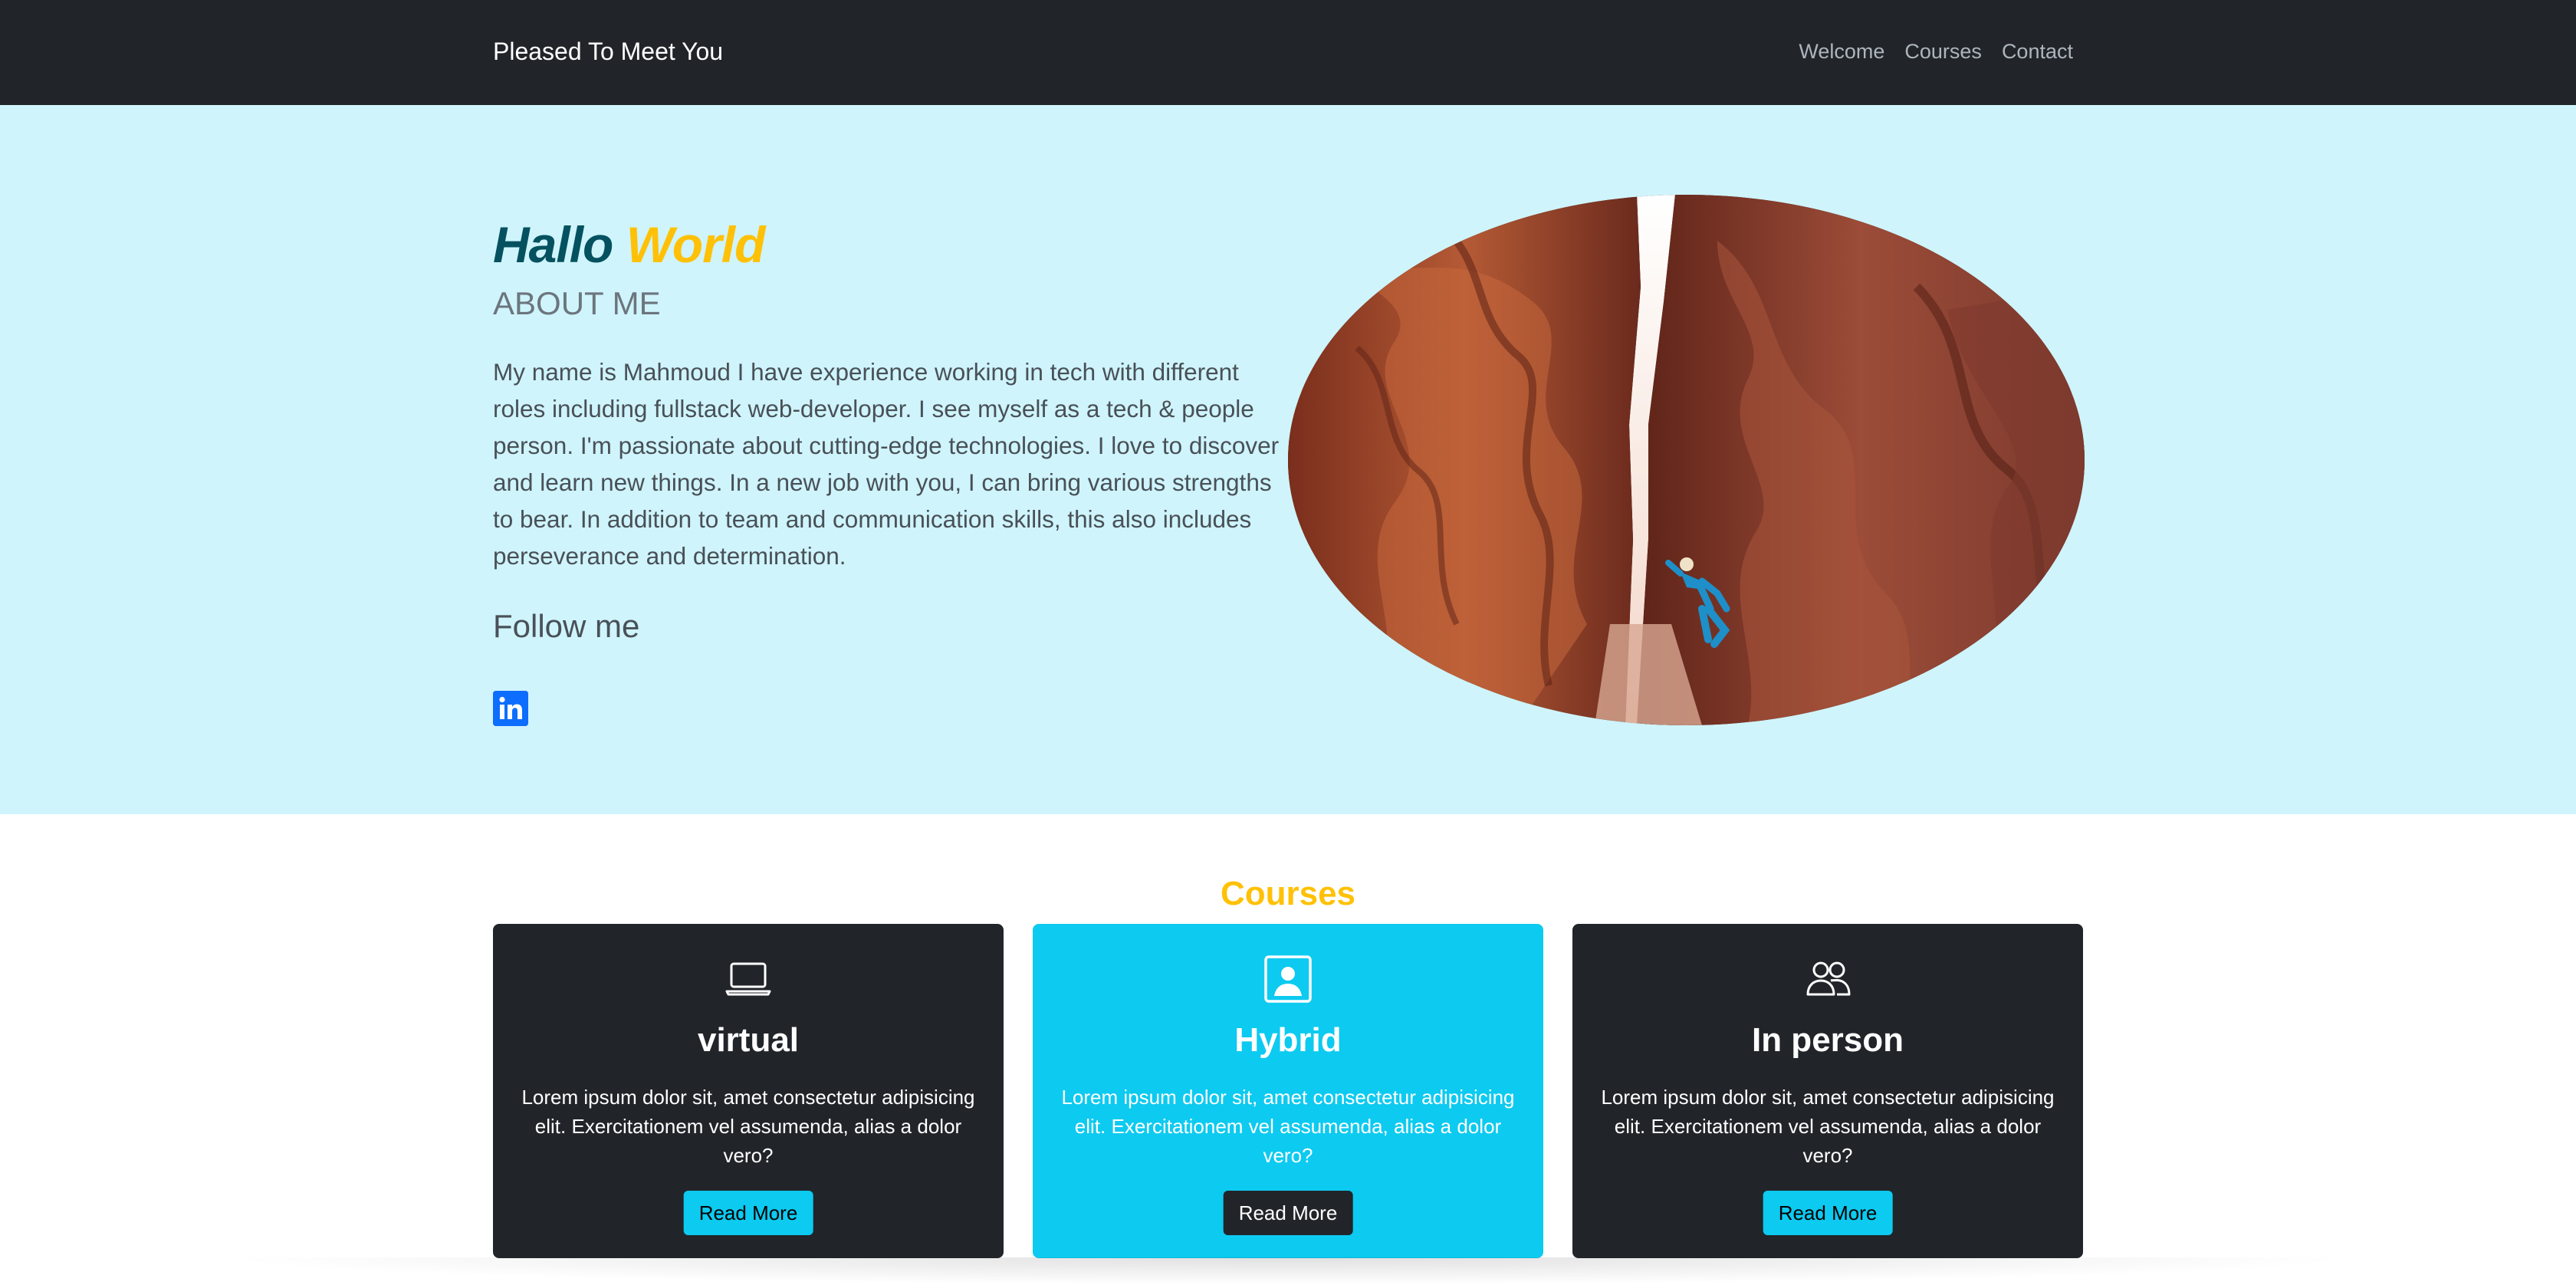  Describe the element at coordinates (1827, 980) in the screenshot. I see `people-icon` at that location.